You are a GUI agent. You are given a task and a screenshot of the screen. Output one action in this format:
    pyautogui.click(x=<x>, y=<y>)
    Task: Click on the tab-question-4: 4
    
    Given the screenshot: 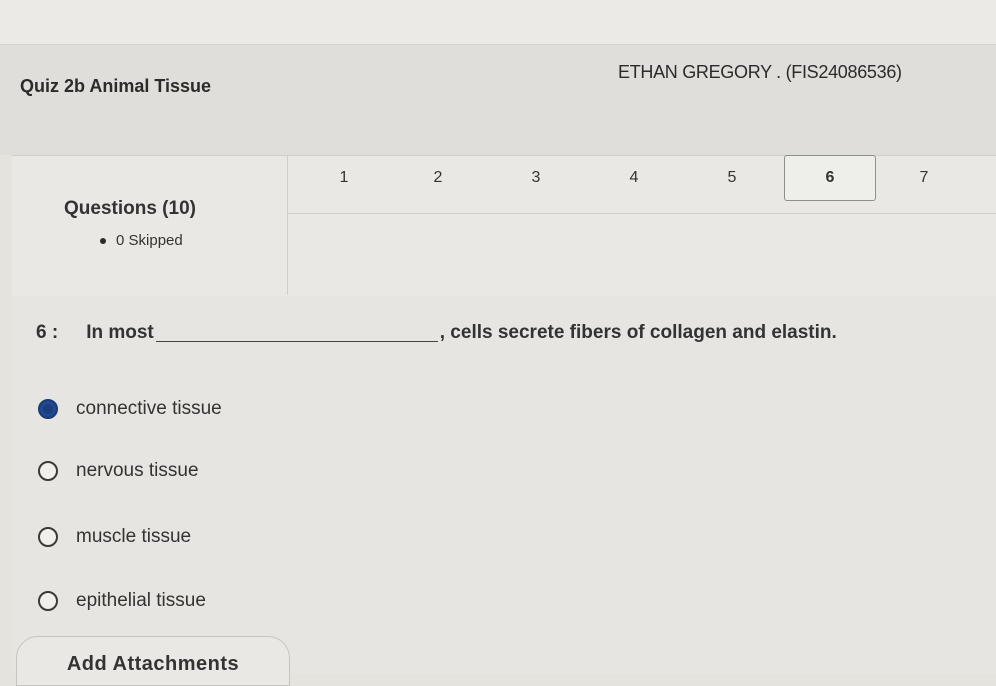 What is the action you would take?
    pyautogui.click(x=634, y=178)
    